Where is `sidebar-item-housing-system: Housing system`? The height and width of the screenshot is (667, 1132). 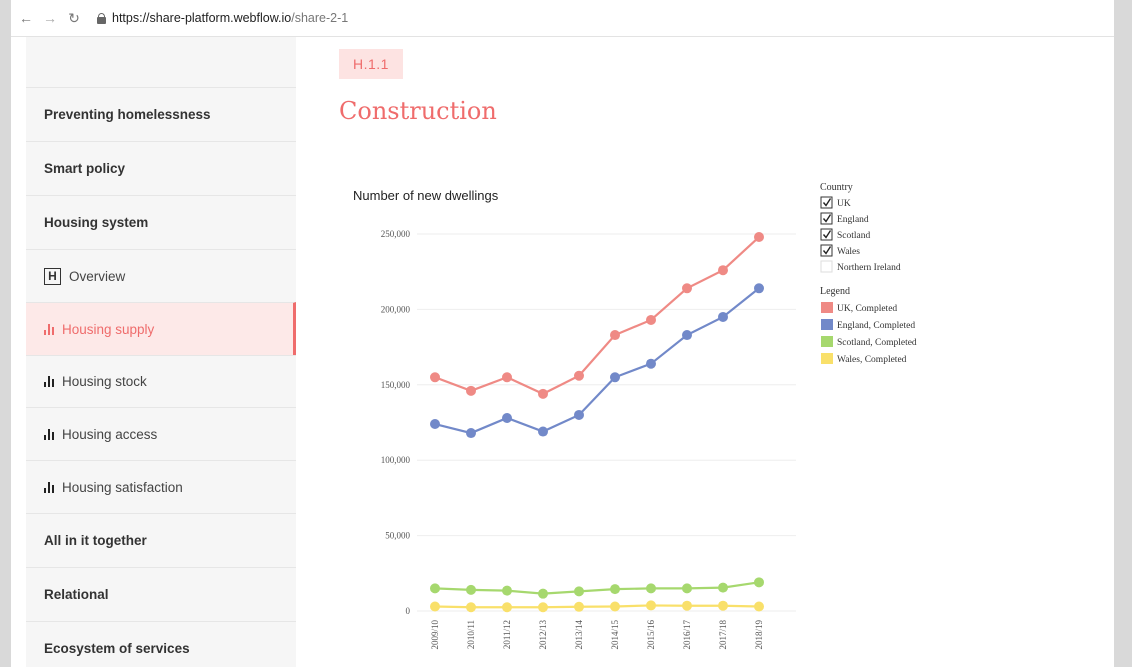 sidebar-item-housing-system: Housing system is located at coordinates (161, 222).